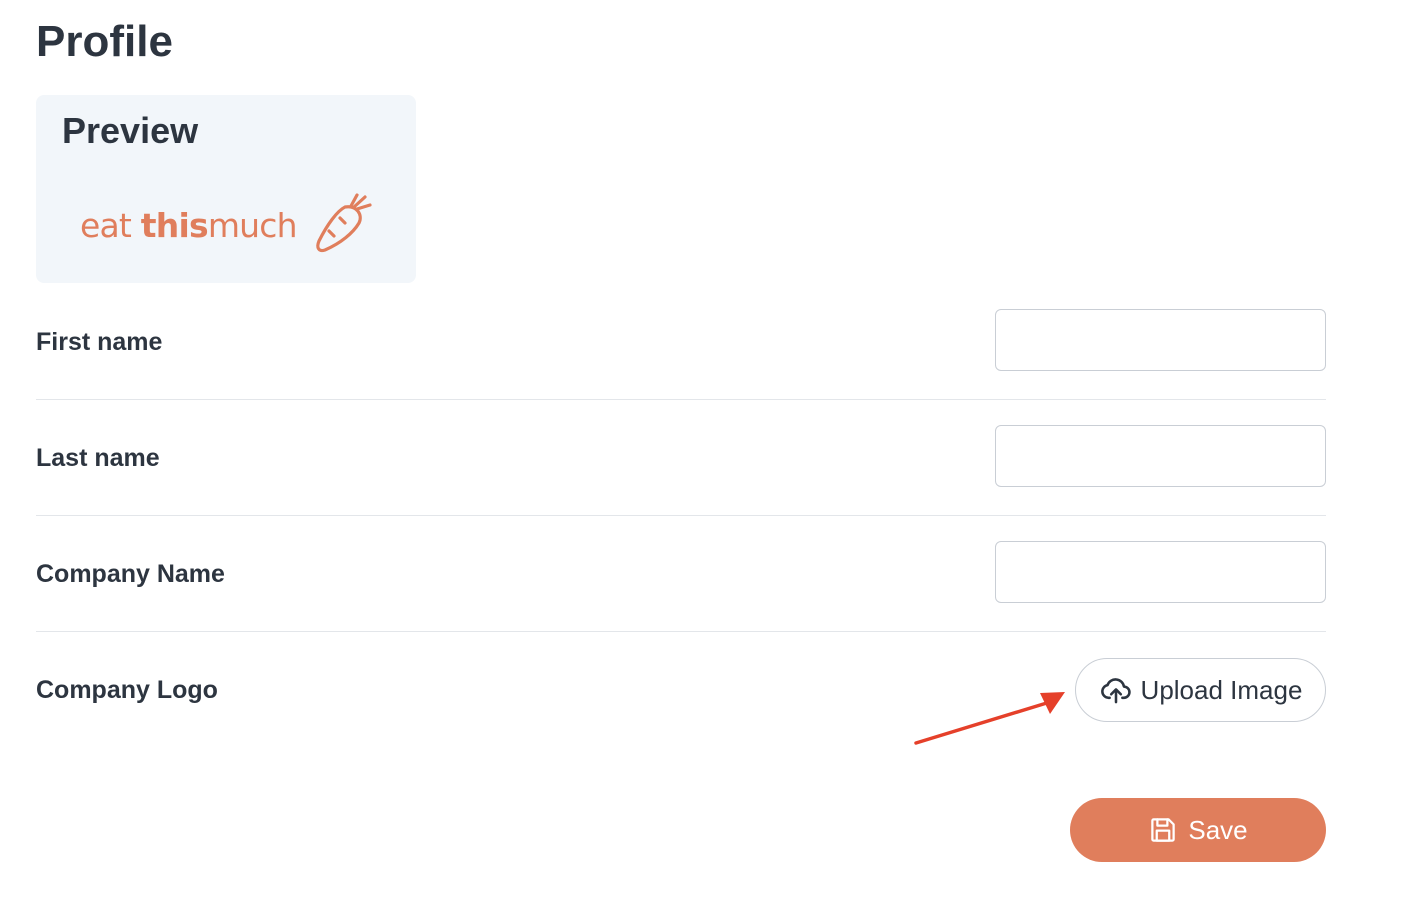 The width and height of the screenshot is (1404, 910). I want to click on carrot-icon, so click(343, 223).